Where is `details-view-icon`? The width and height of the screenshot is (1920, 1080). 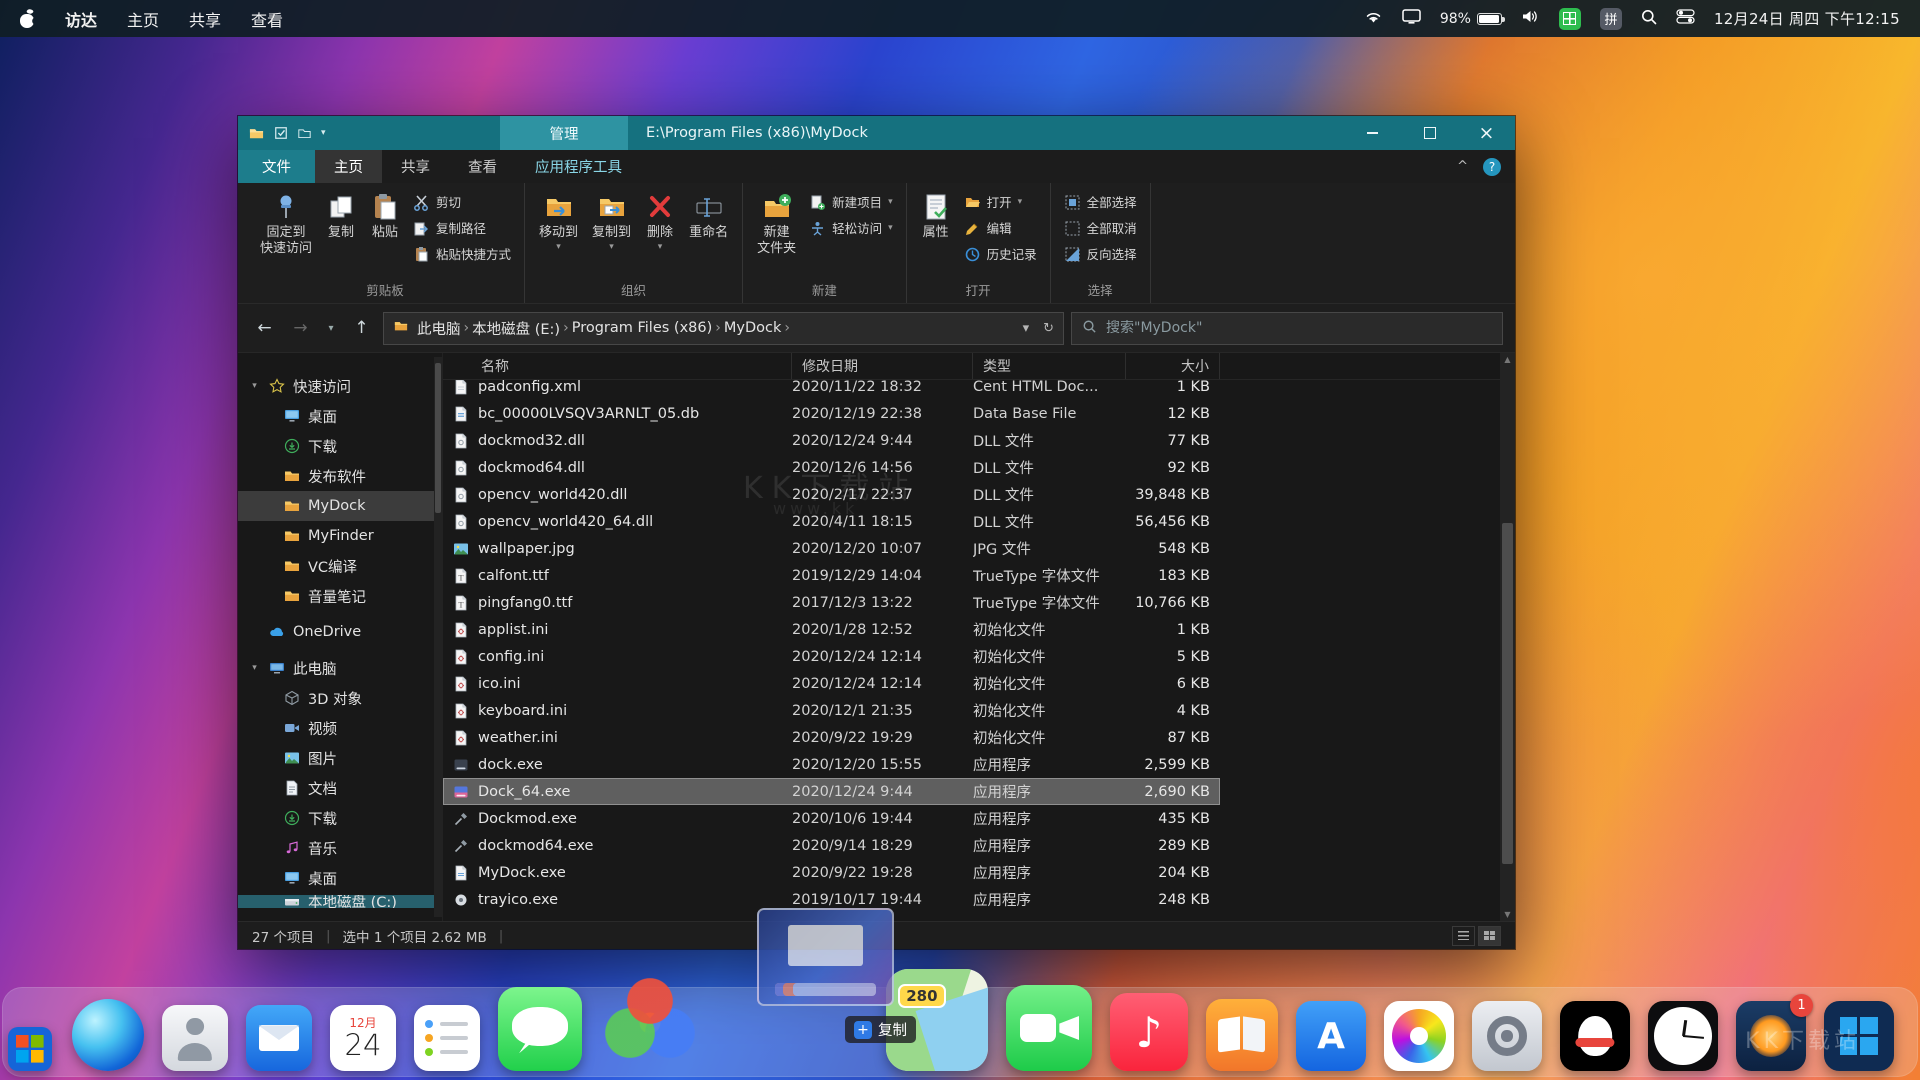
details-view-icon is located at coordinates (1463, 935).